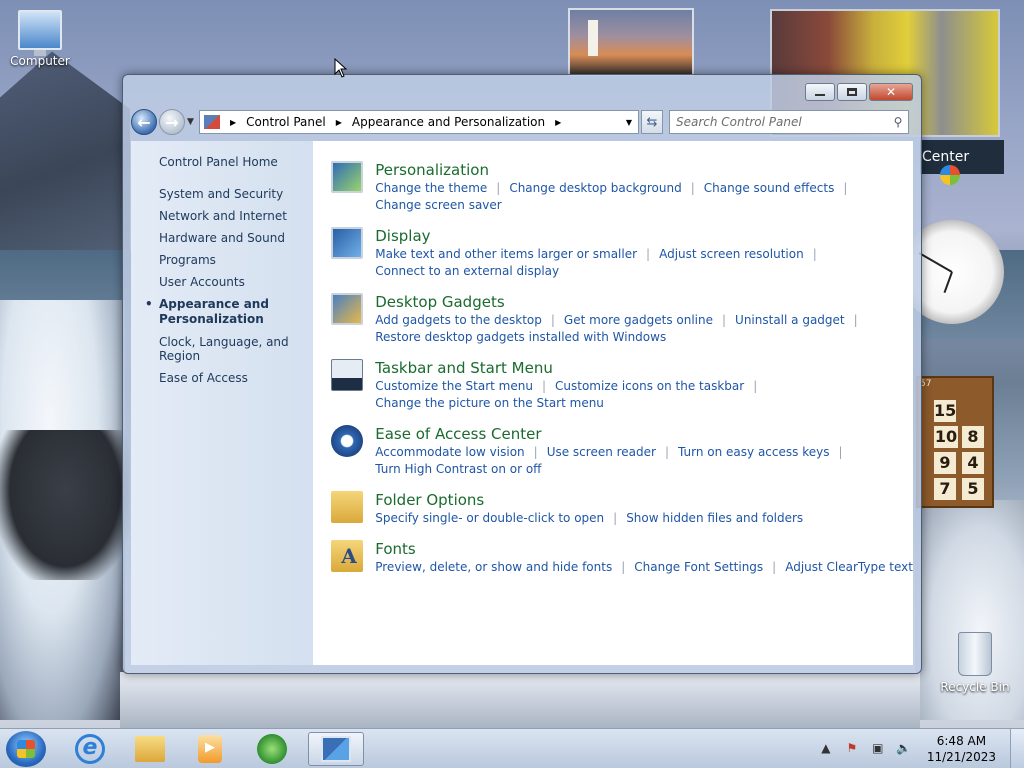  Describe the element at coordinates (973, 437) in the screenshot. I see `puzzle-tile: 8` at that location.